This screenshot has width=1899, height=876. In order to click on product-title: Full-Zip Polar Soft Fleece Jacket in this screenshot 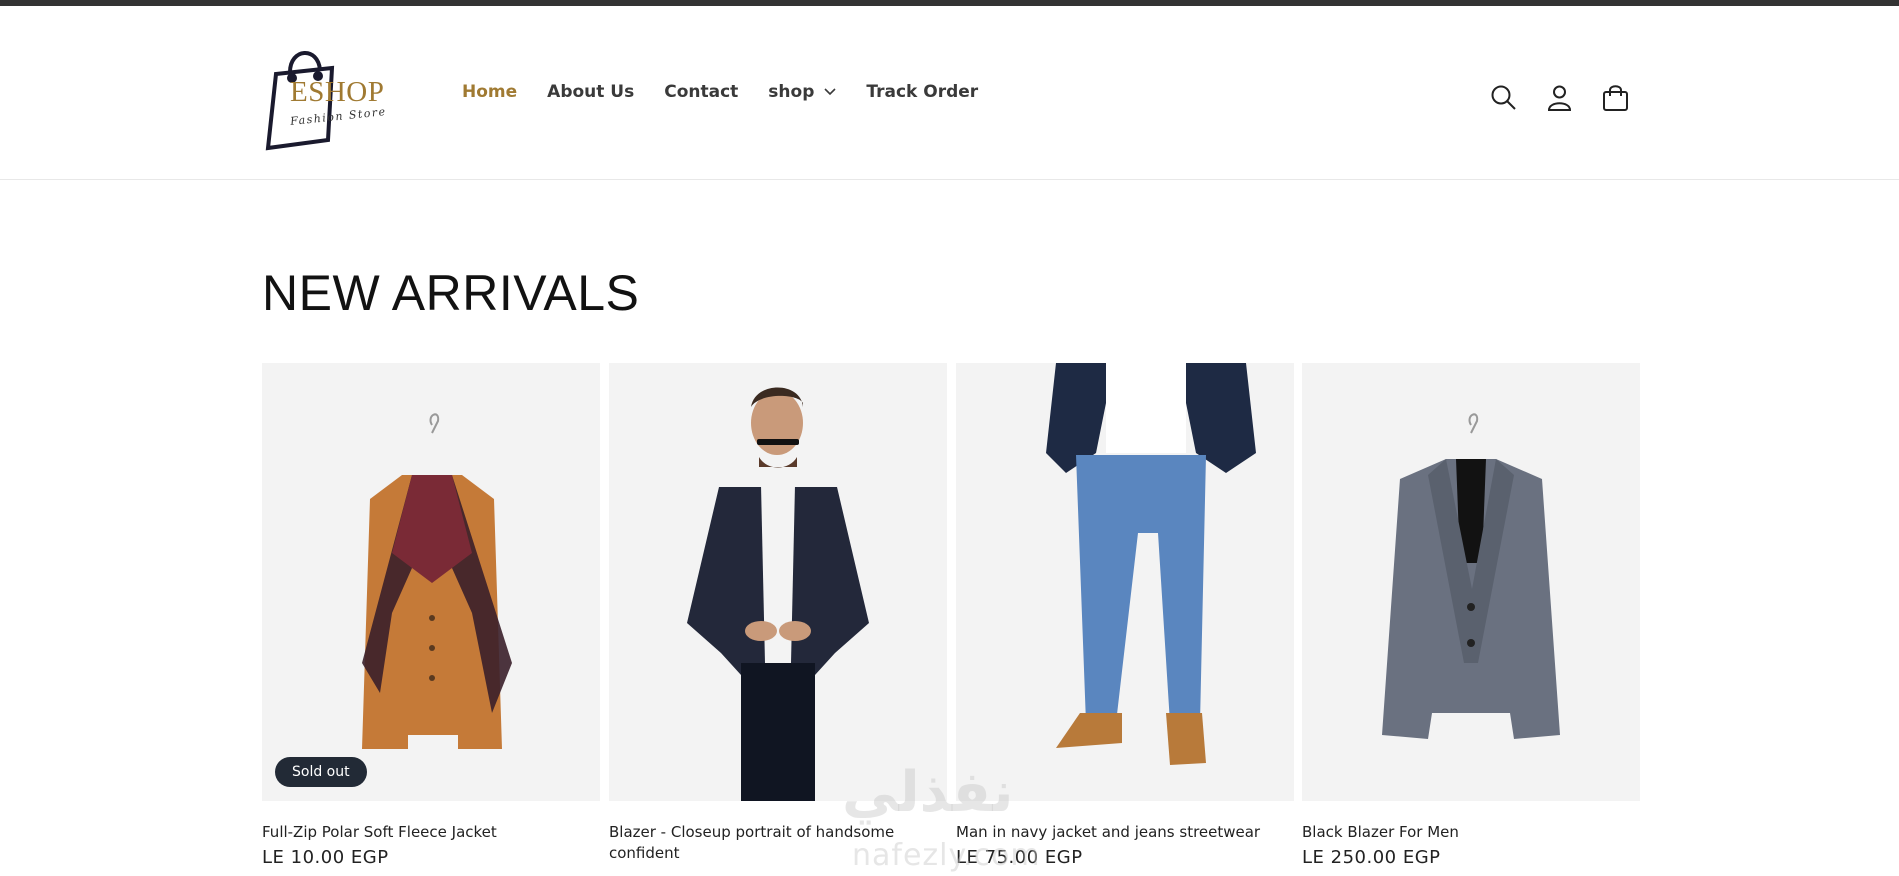, I will do `click(431, 832)`.